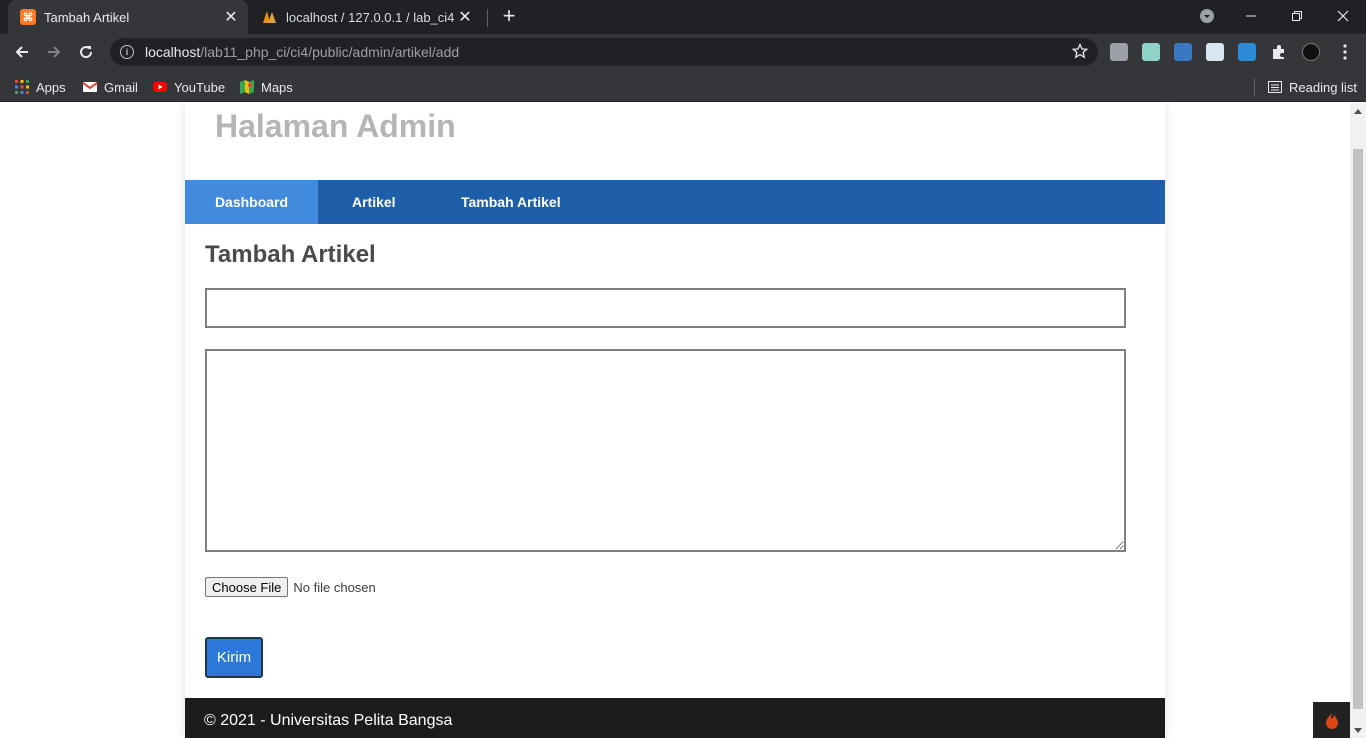  What do you see at coordinates (251, 202) in the screenshot?
I see `nav-dashboard: Dashboard` at bounding box center [251, 202].